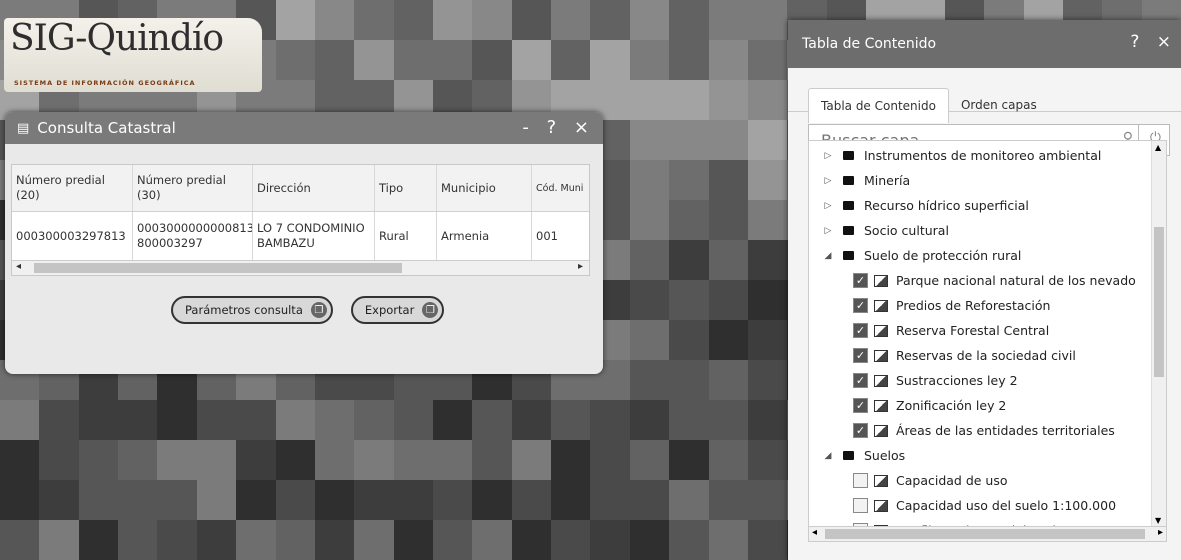 The image size is (1181, 560). I want to click on parametros-consulta-button: Parámetros consulta ❐, so click(252, 310).